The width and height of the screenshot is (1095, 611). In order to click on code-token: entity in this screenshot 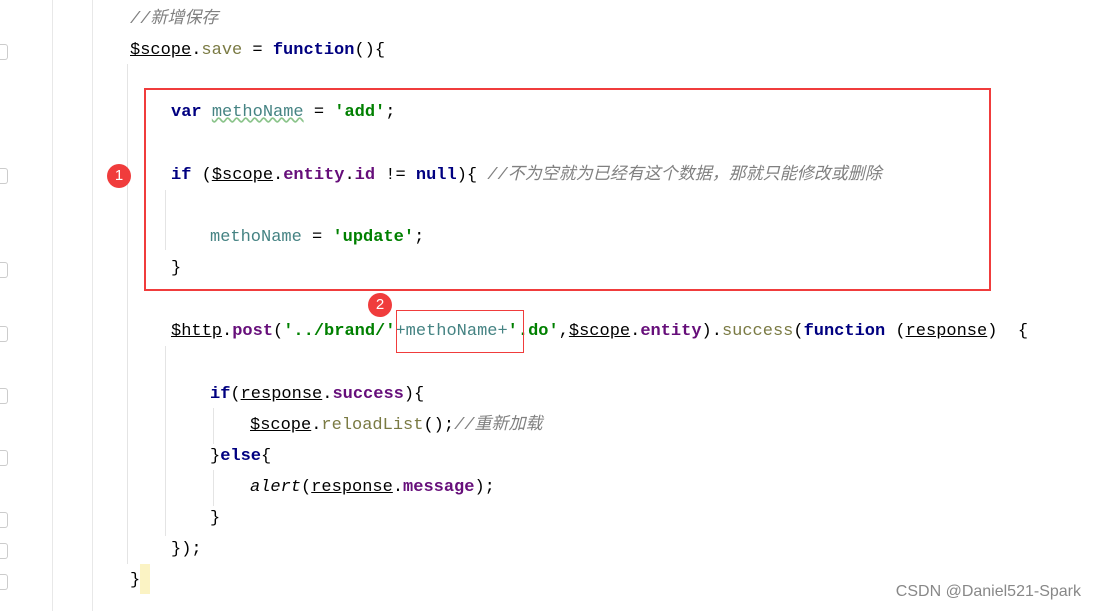, I will do `click(671, 331)`.